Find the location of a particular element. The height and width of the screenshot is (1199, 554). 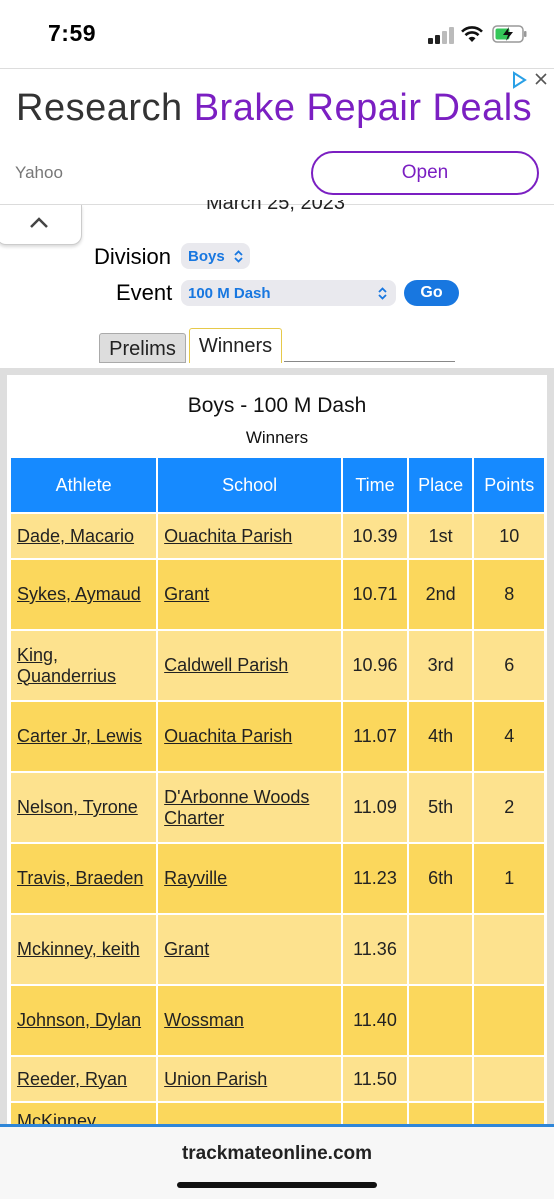

wifi-icon is located at coordinates (472, 34).